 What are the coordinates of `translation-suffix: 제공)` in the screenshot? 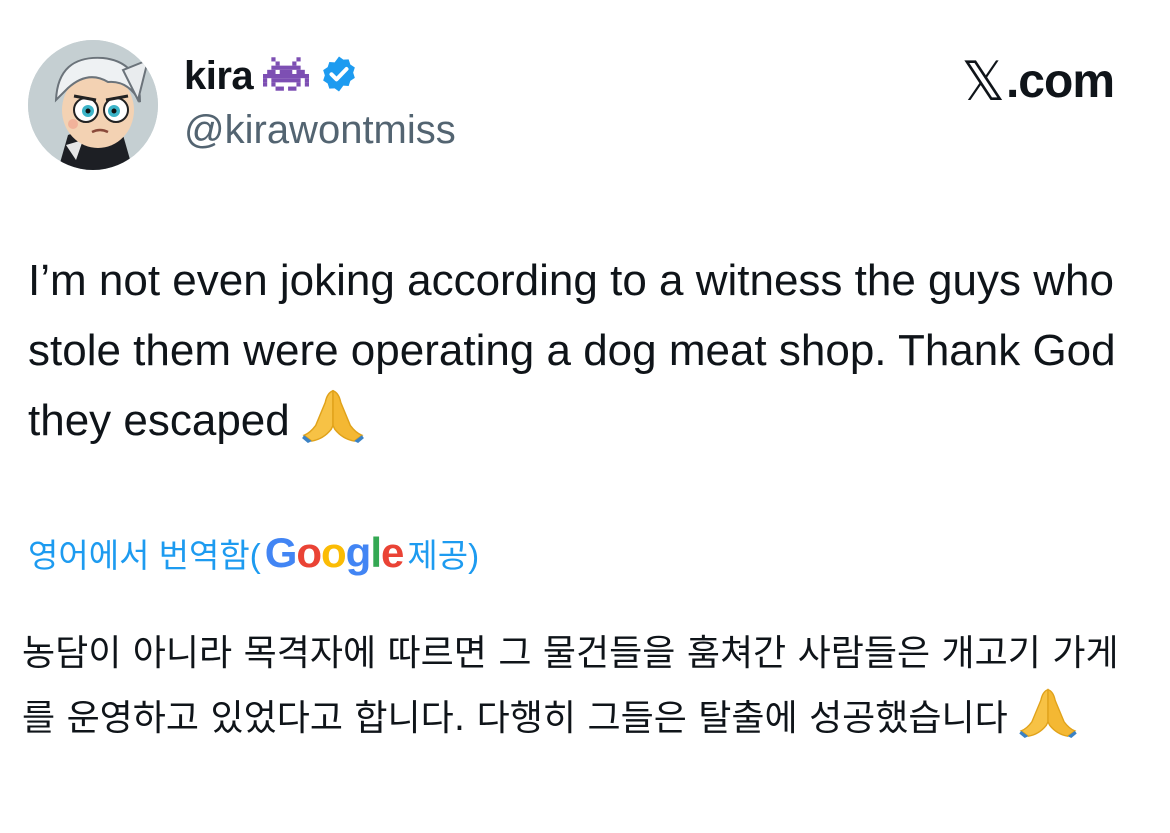 It's located at (443, 555).